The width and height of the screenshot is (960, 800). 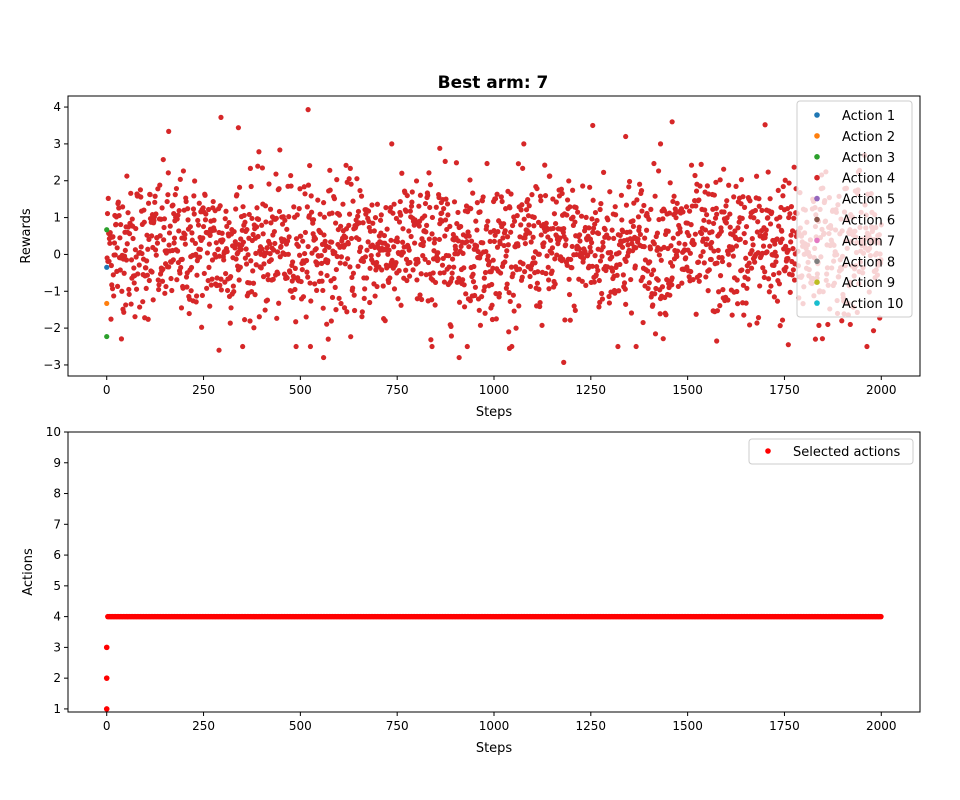 I want to click on legend-label-action-6: Action 6, so click(x=868, y=221).